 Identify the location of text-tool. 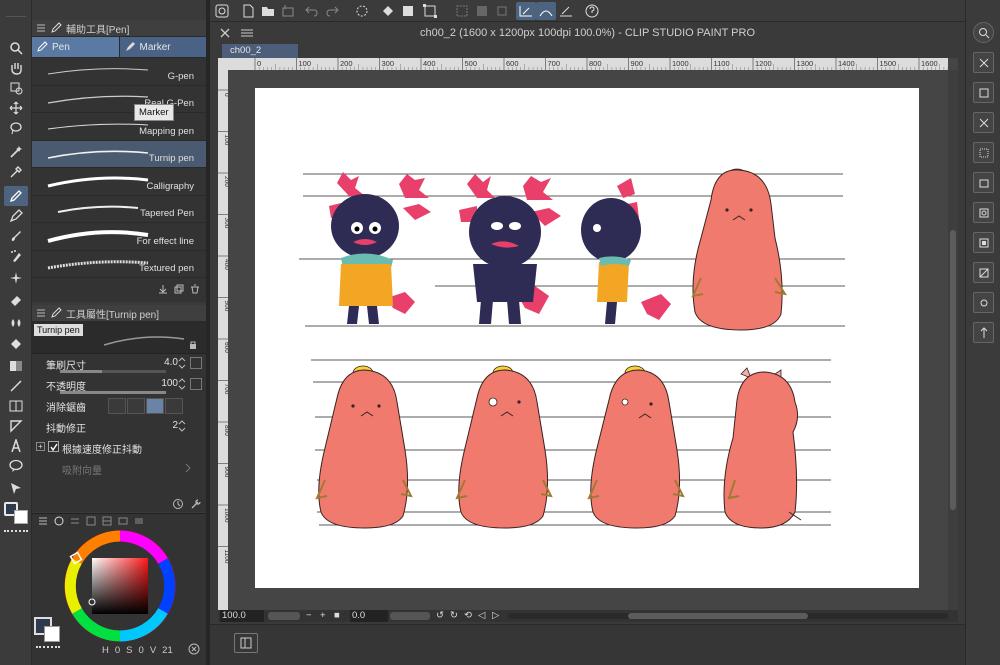
(16, 446).